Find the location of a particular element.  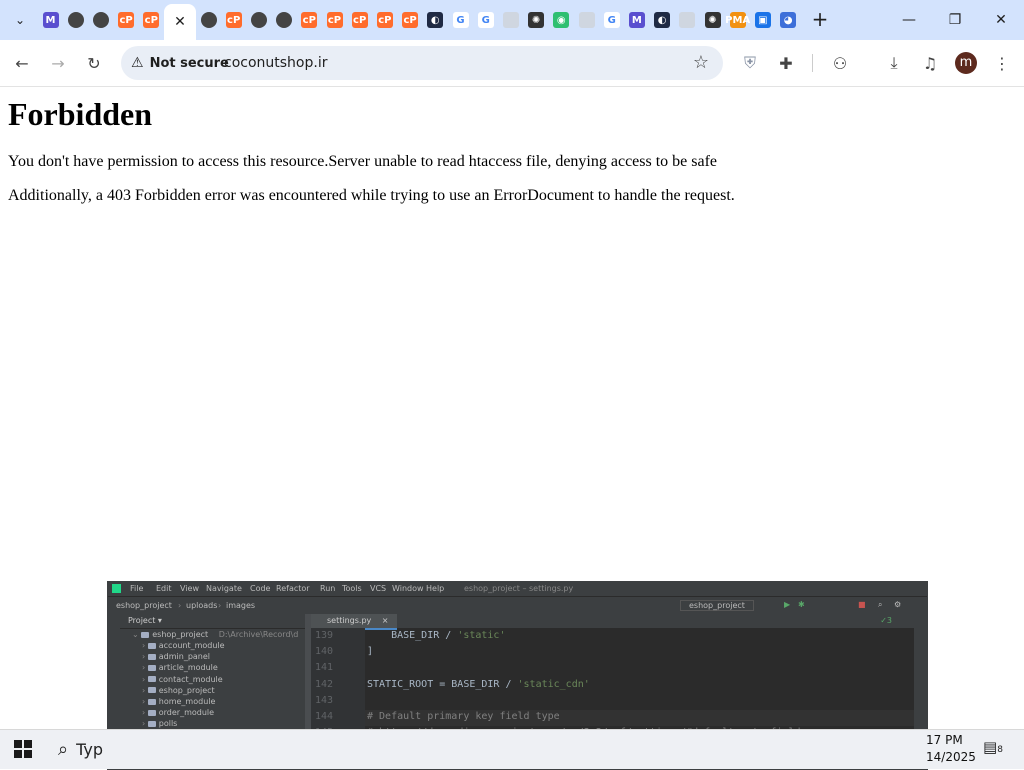

tab-20: ◉ is located at coordinates (561, 20).